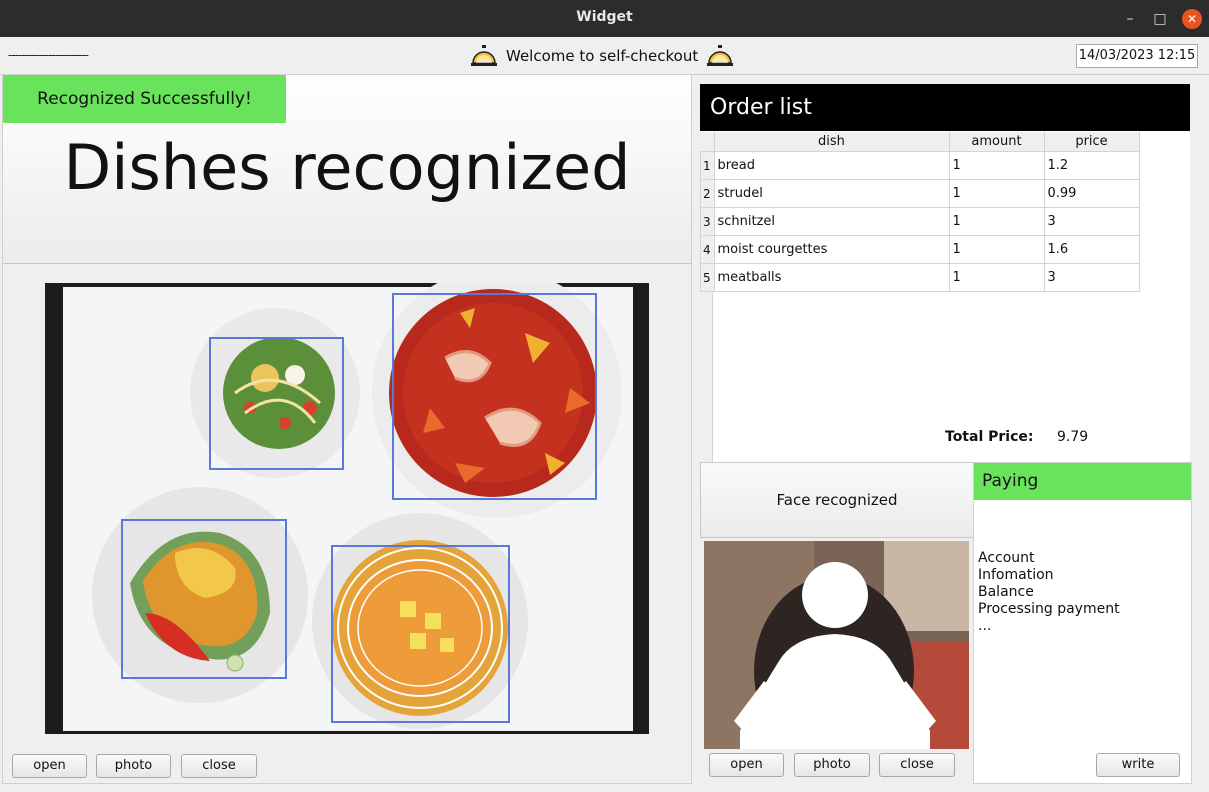 The width and height of the screenshot is (1209, 792). I want to click on table-row: 4 moist courgettes 1 1.6, so click(920, 249).